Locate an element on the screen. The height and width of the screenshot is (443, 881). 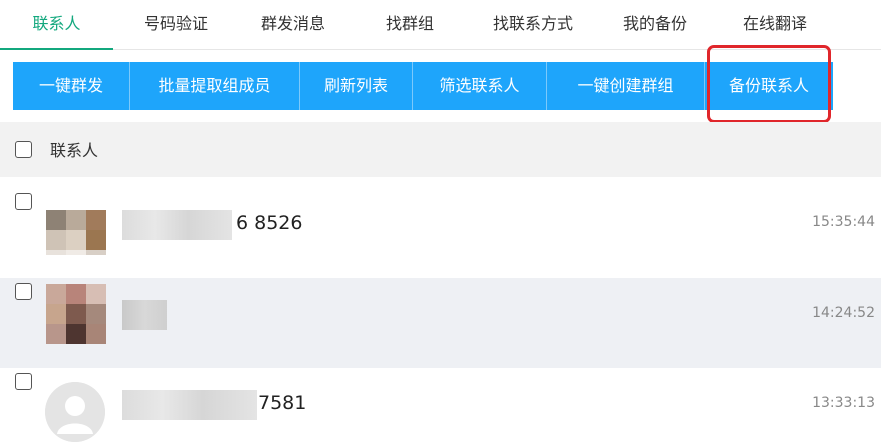
tab-number-verify: 号码验证 is located at coordinates (176, 25).